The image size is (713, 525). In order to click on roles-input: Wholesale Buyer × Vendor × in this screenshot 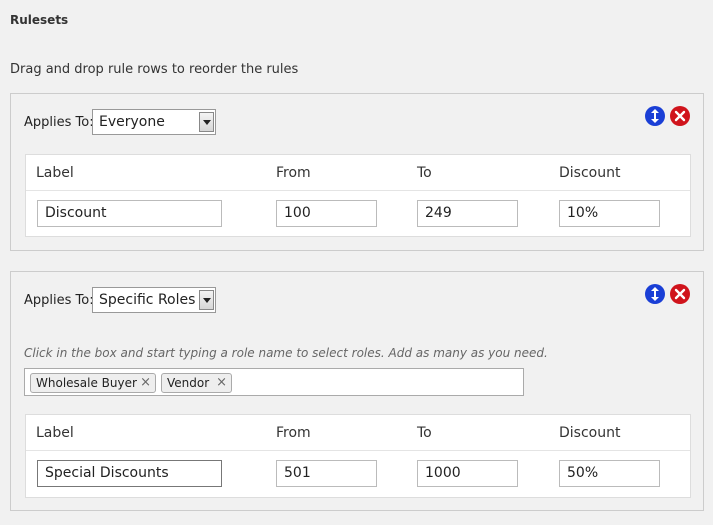, I will do `click(274, 382)`.